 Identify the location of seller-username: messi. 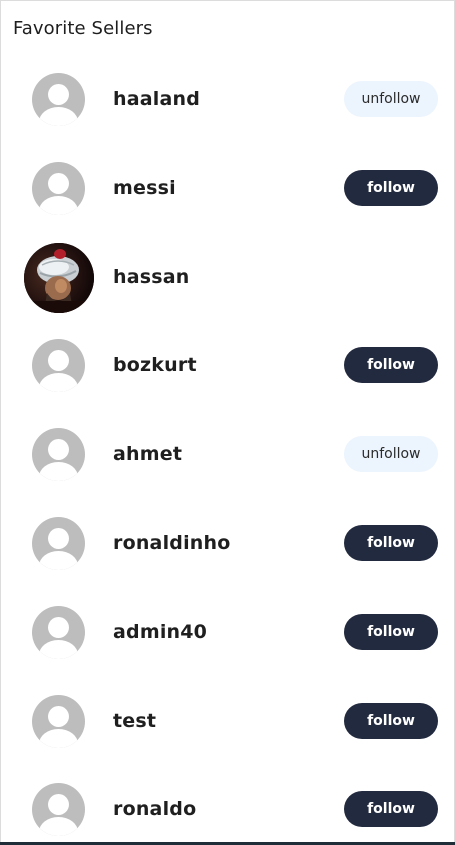
(144, 188).